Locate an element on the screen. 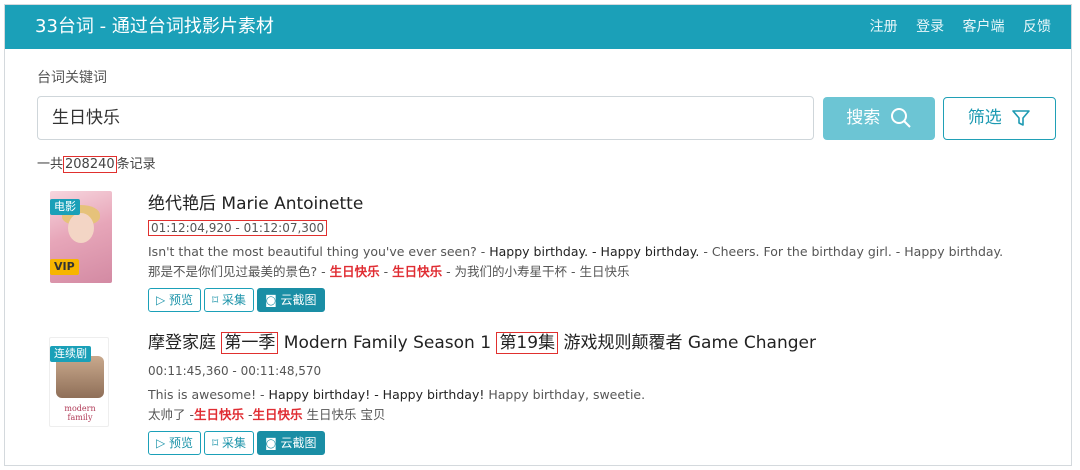 The width and height of the screenshot is (1080, 470). poster-image: 电影 VIP is located at coordinates (81, 237).